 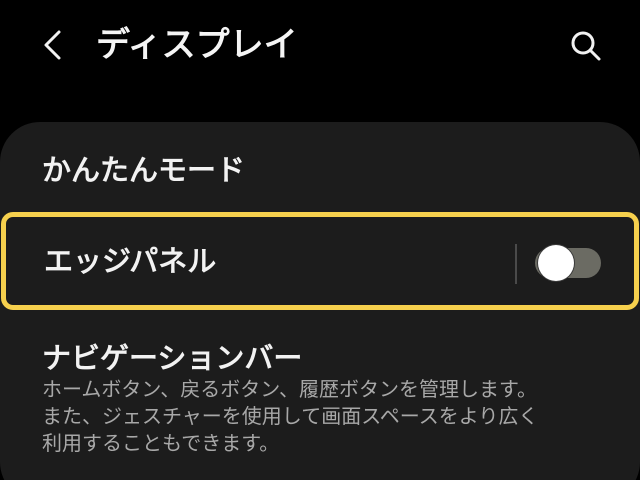 I want to click on navigation-bar-label: ナビゲーションバー, so click(x=172, y=358).